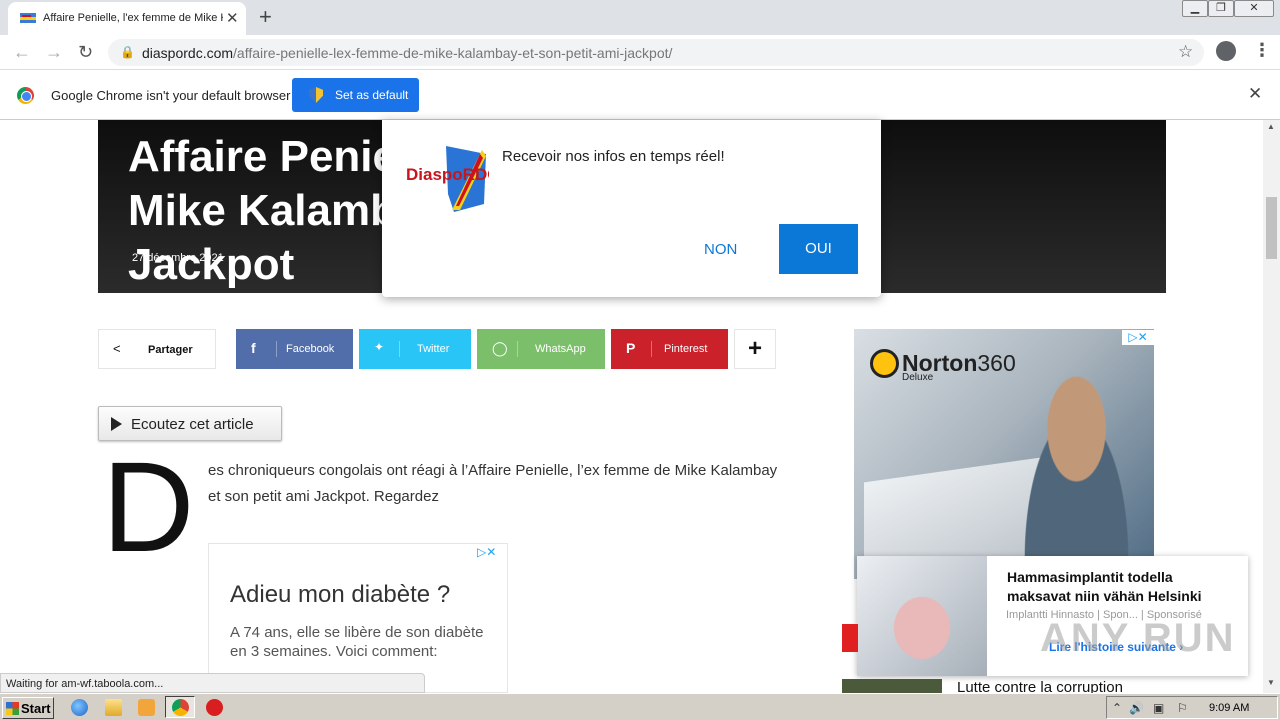 The height and width of the screenshot is (720, 1280). I want to click on chrome-logo-icon, so click(25, 95).